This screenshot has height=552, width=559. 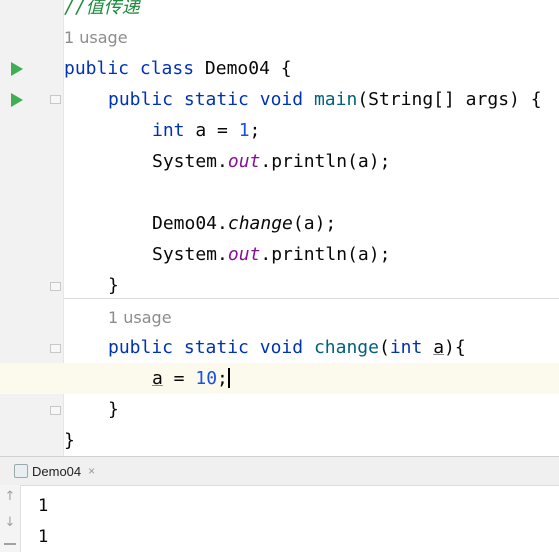 I want to click on close-icon: ×, so click(x=91, y=471).